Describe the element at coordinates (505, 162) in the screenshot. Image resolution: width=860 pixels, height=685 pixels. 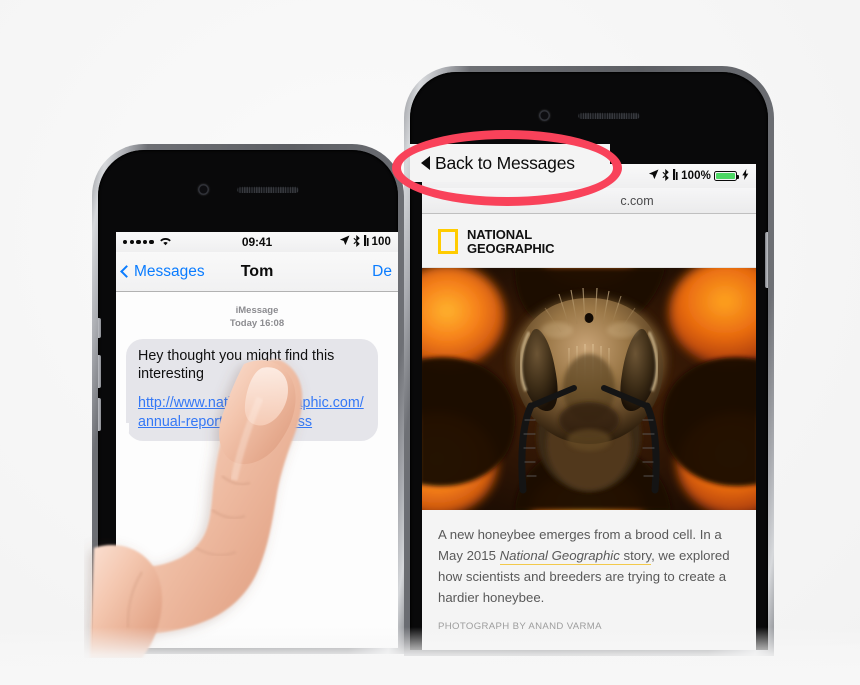
I see `back-to-messages-label: Back to Messages` at that location.